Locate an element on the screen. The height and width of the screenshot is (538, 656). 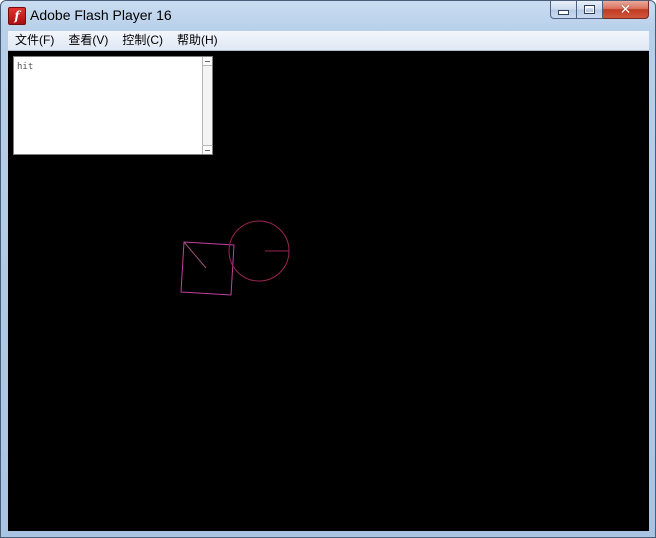
menu-view: 查看(V) is located at coordinates (88, 40).